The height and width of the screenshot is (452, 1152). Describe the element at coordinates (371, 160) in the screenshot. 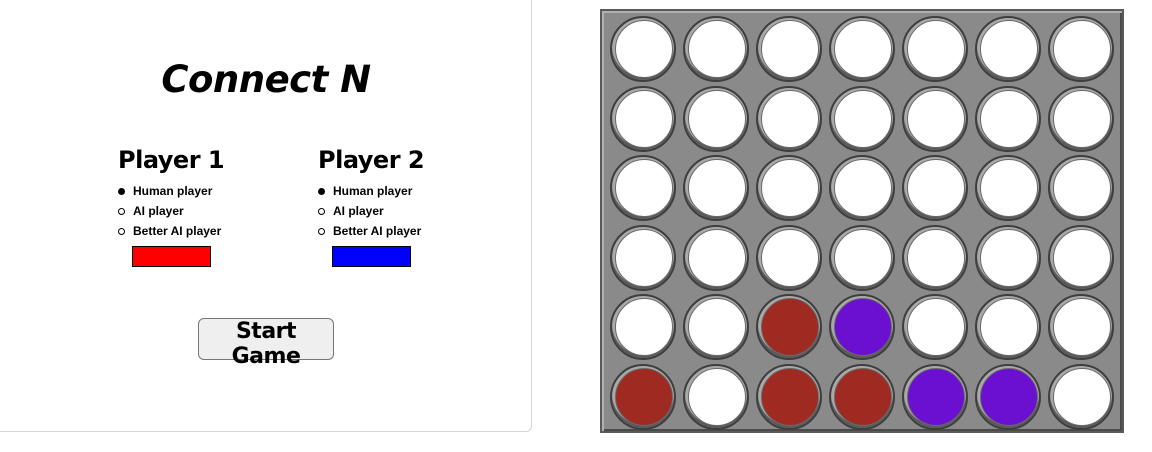

I see `player-2-heading: Player 2` at that location.